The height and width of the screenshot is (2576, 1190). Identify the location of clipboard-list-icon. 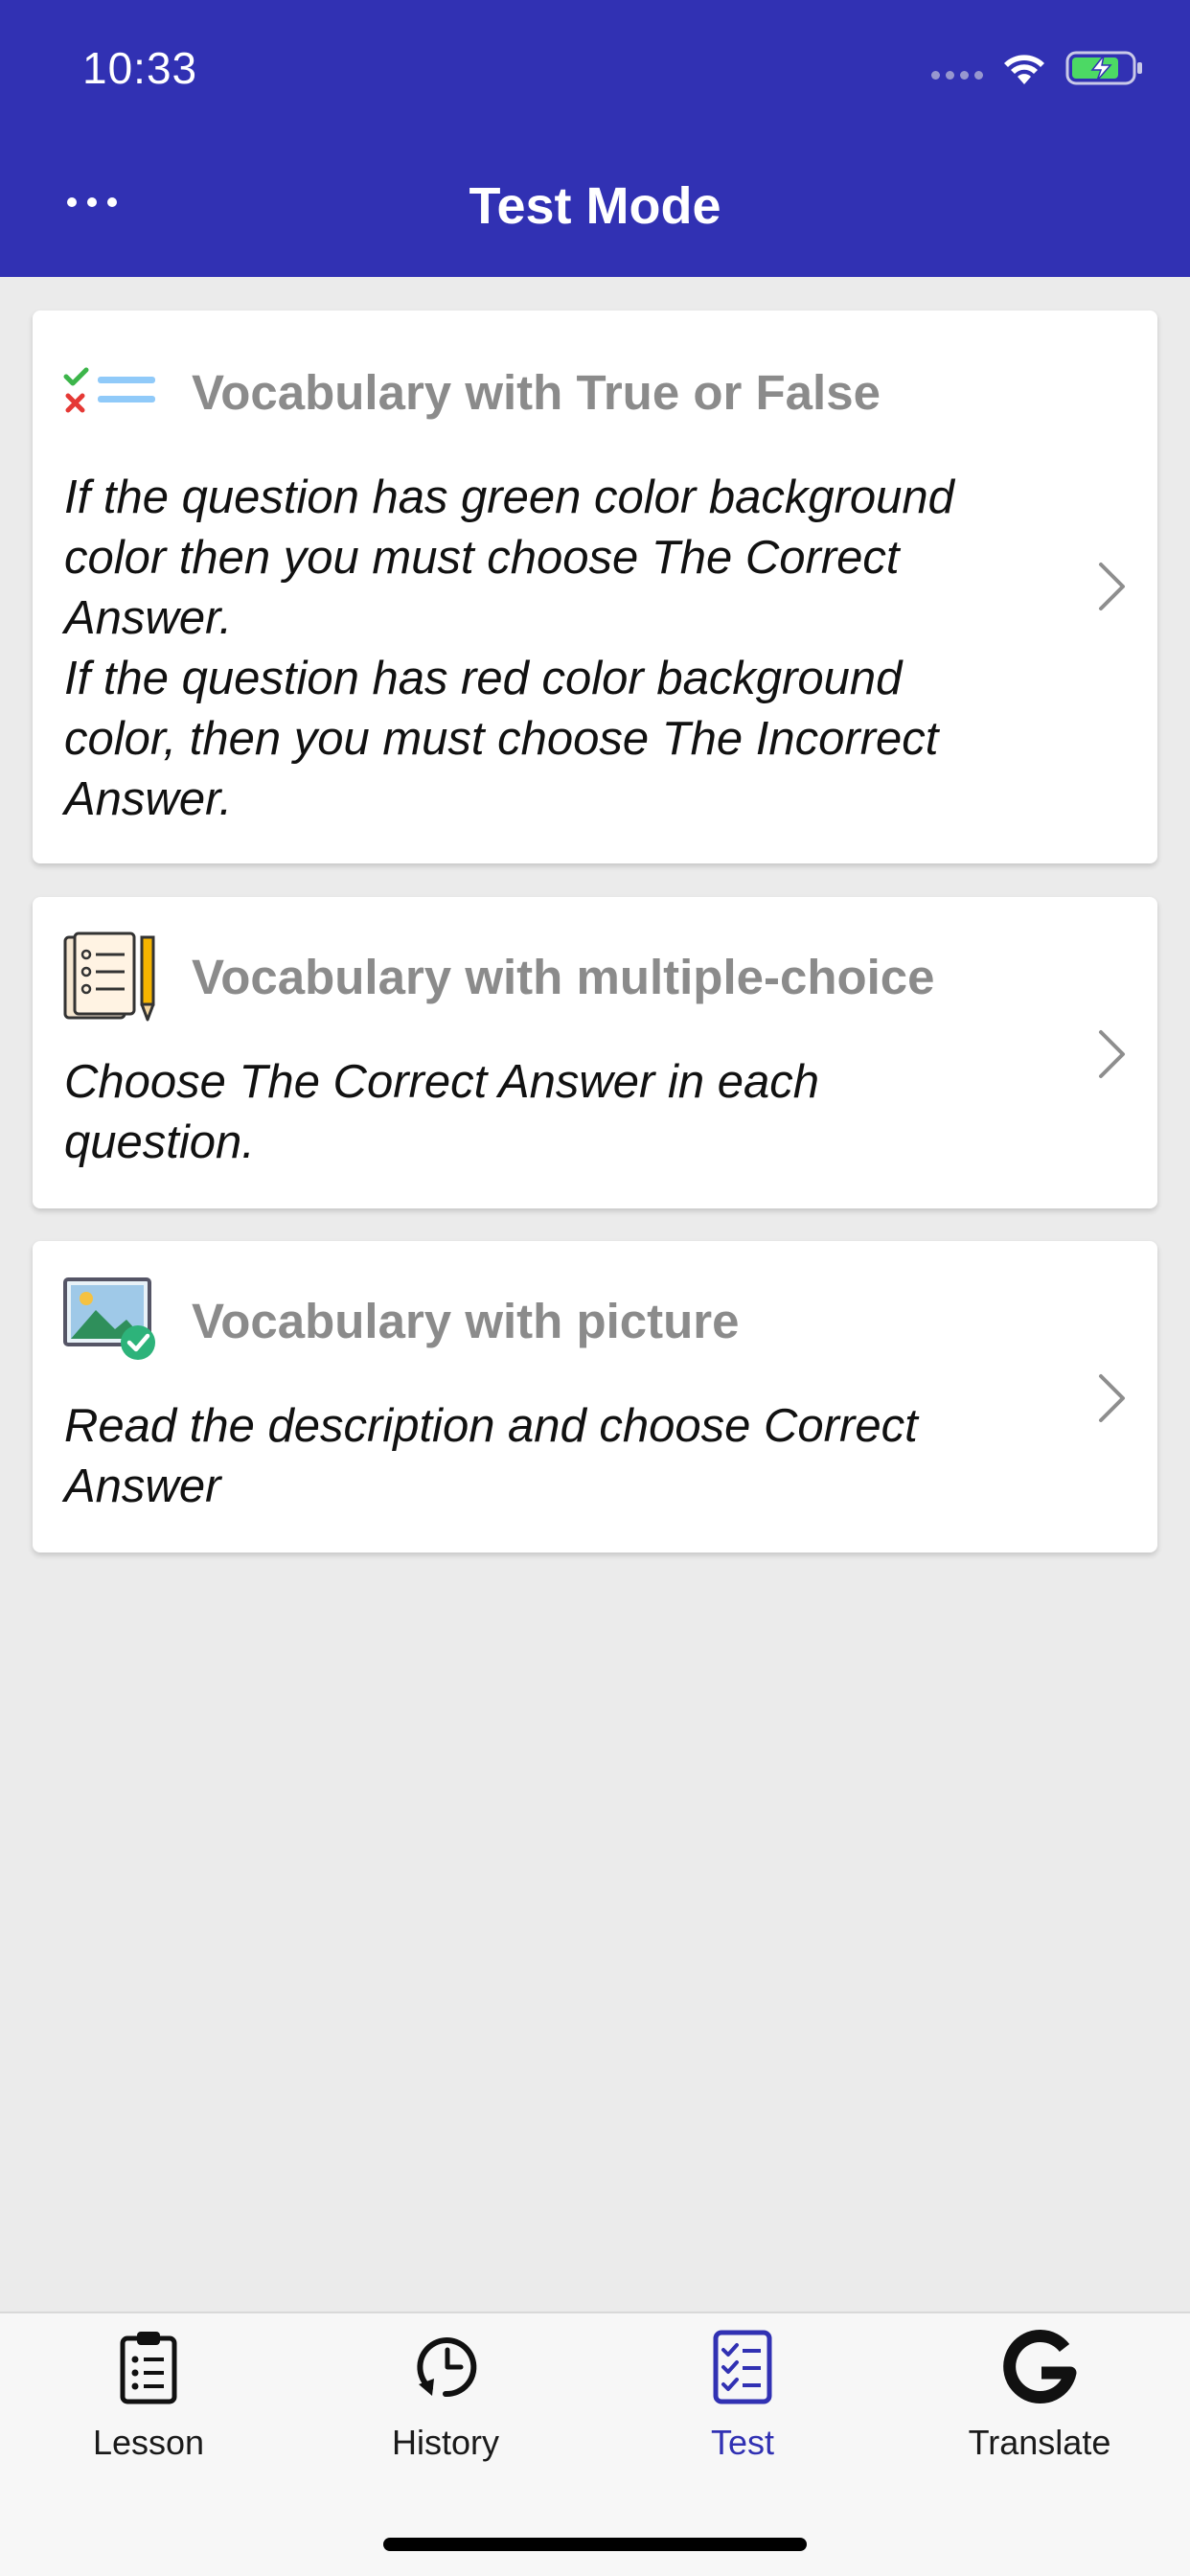
(148, 2368).